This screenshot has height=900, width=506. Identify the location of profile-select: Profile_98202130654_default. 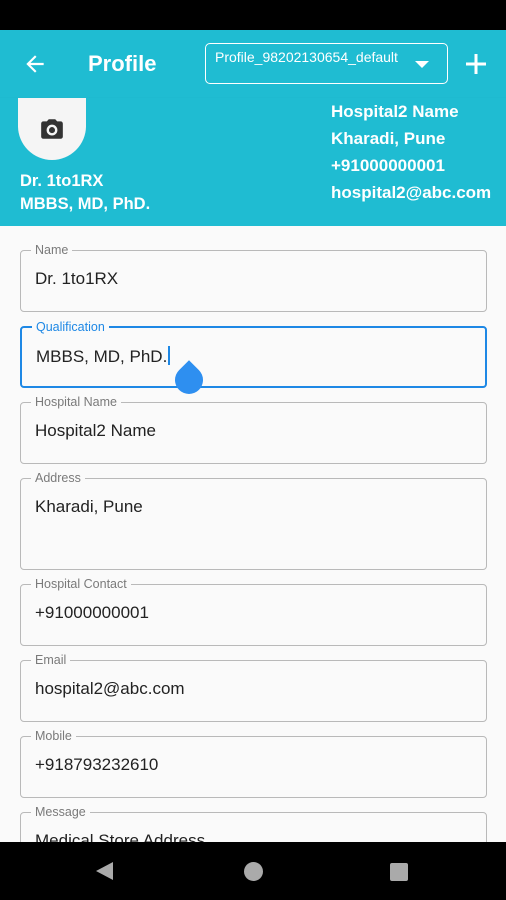
(326, 63).